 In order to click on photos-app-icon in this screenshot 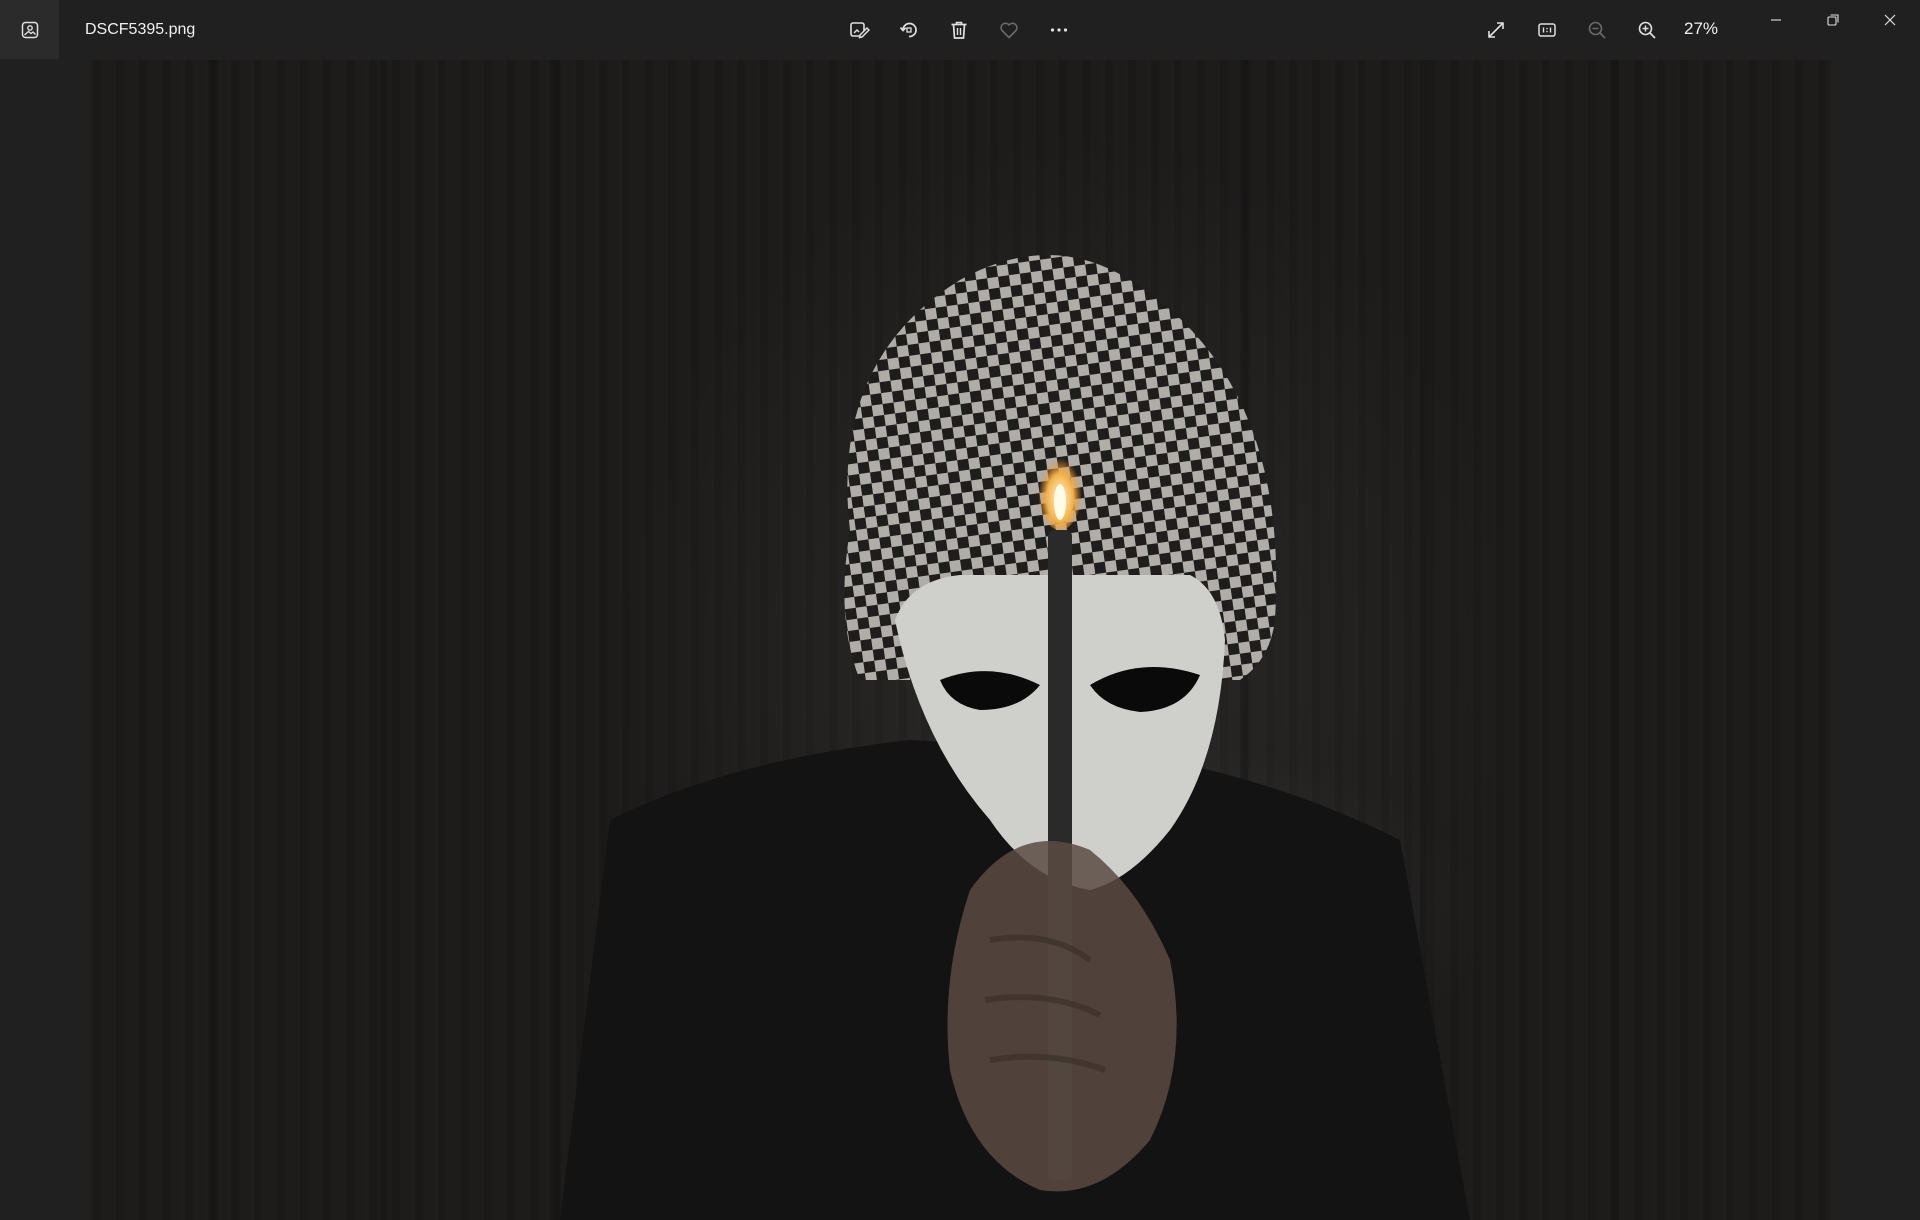, I will do `click(29, 29)`.